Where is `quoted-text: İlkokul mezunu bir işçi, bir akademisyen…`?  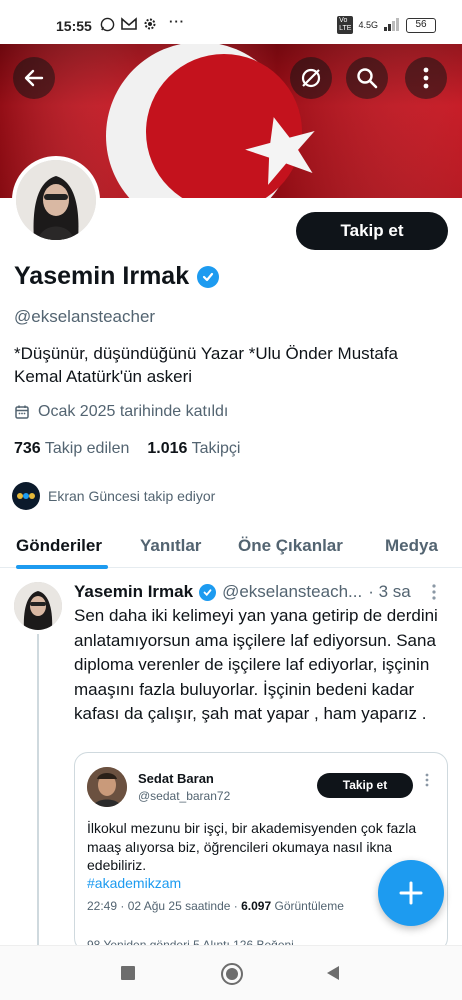 quoted-text: İlkokul mezunu bir işçi, bir akademisyen… is located at coordinates (252, 846).